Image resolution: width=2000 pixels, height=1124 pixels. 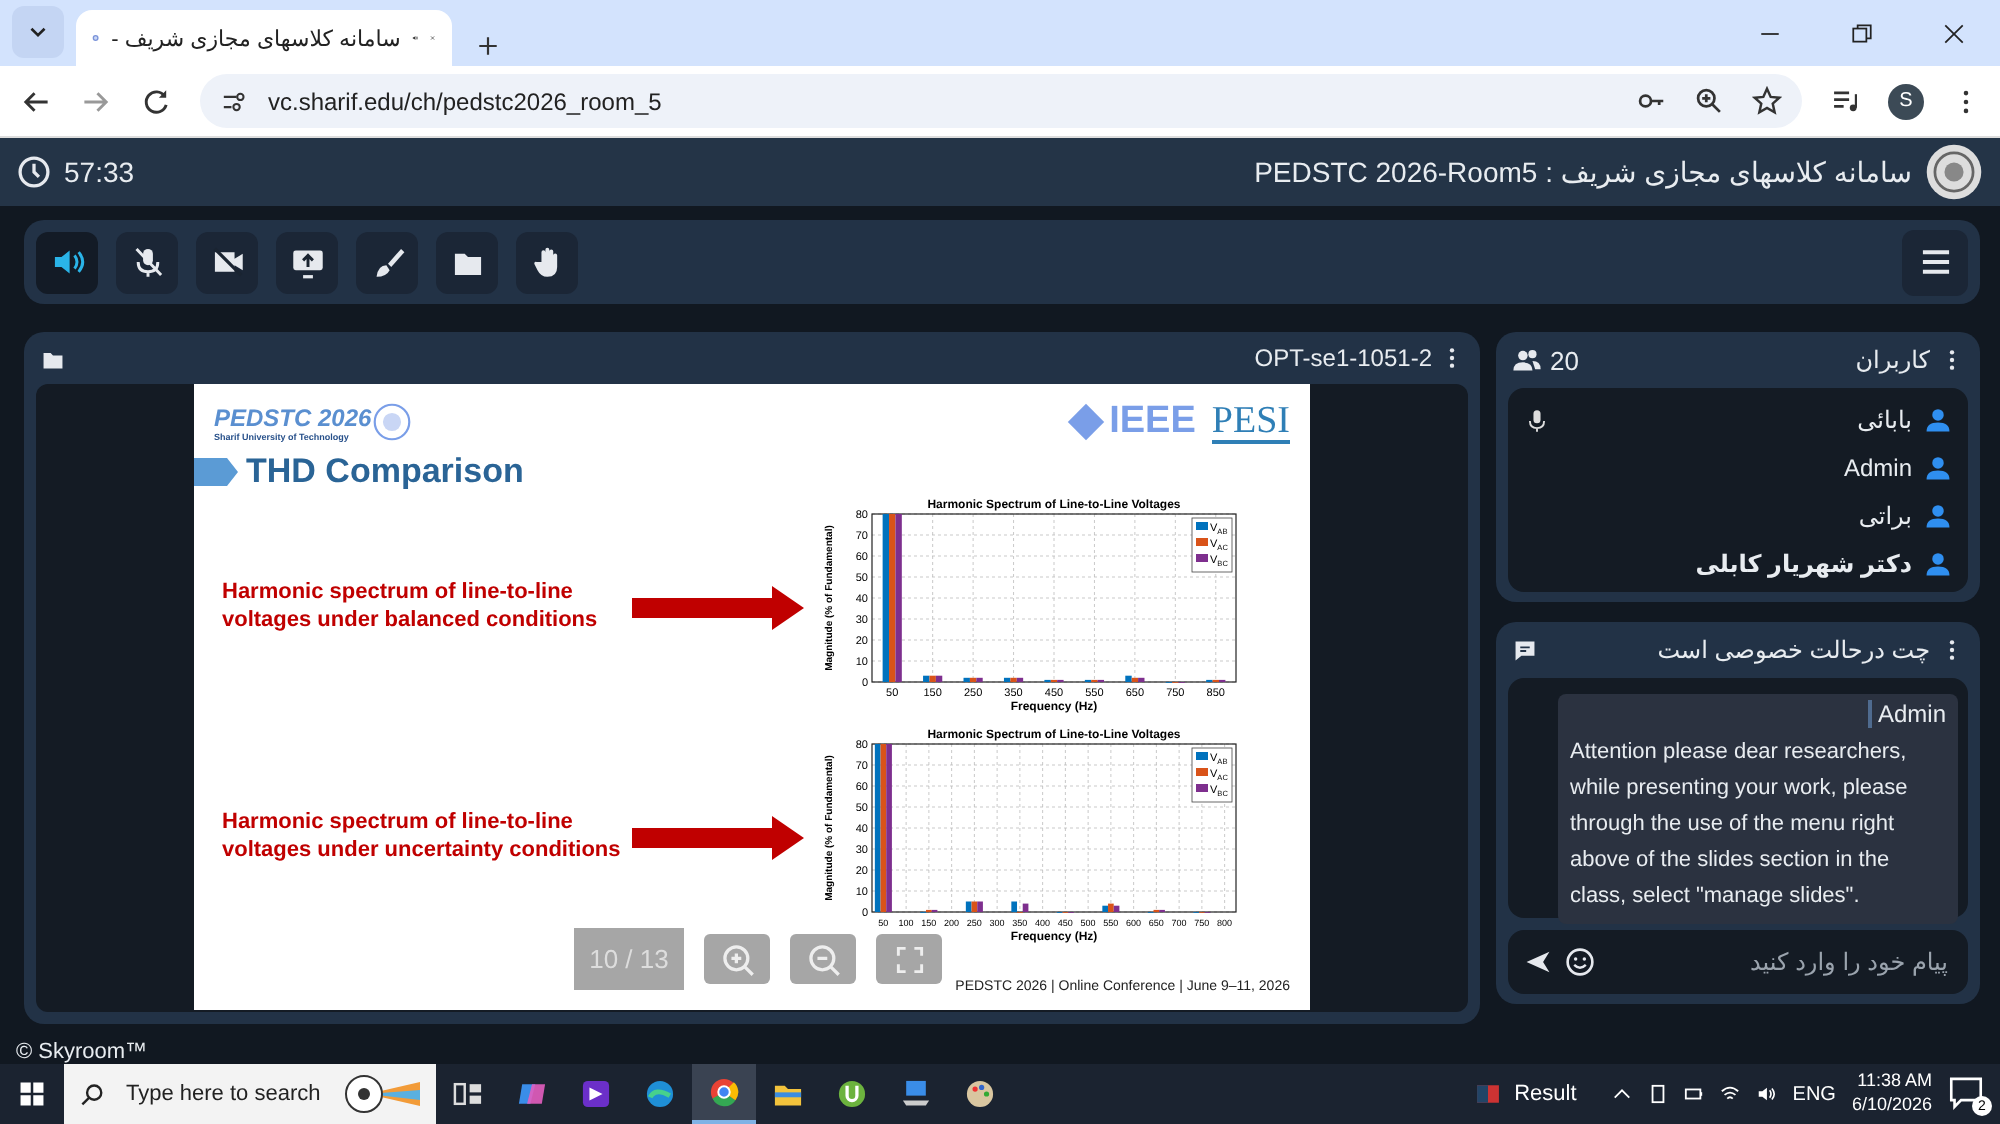 What do you see at coordinates (909, 959) in the screenshot?
I see `fullscreen-icon` at bounding box center [909, 959].